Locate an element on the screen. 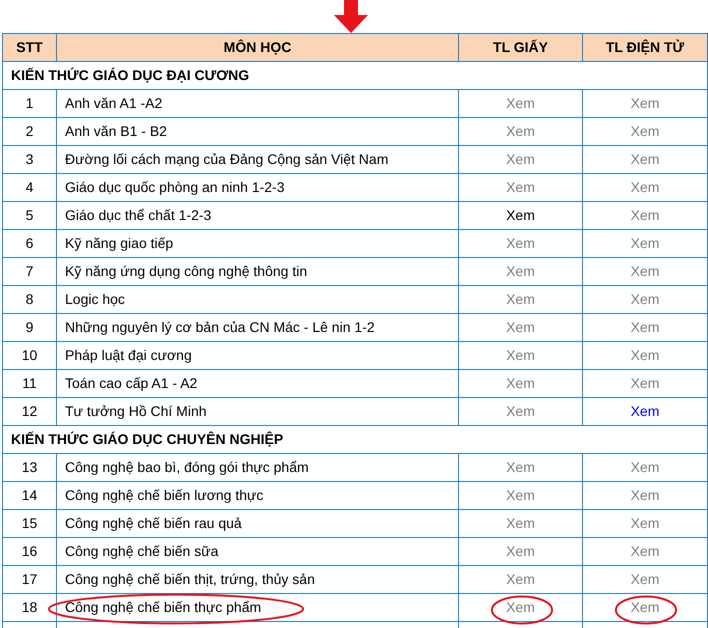 This screenshot has width=708, height=628. column-header: TL ĐIỆN TỬ is located at coordinates (645, 48).